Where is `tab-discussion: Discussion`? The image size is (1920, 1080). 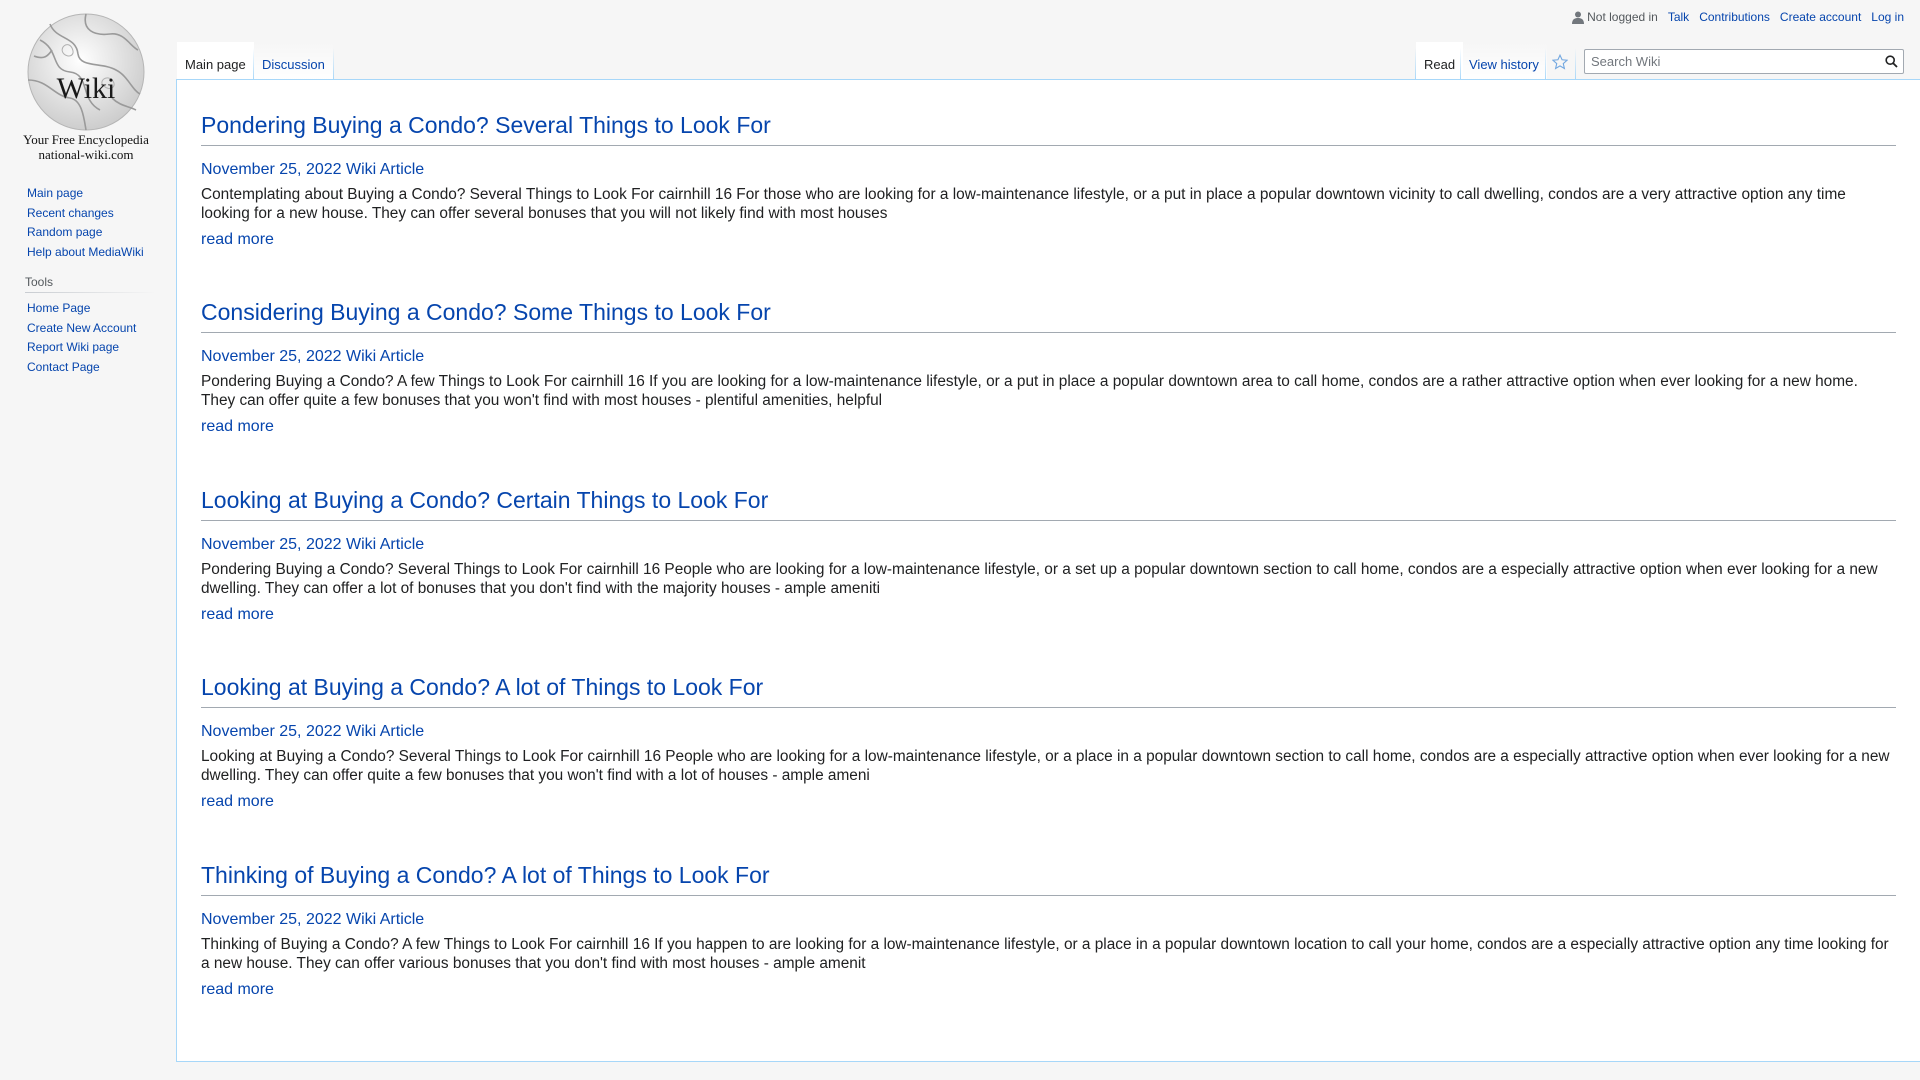 tab-discussion: Discussion is located at coordinates (293, 61).